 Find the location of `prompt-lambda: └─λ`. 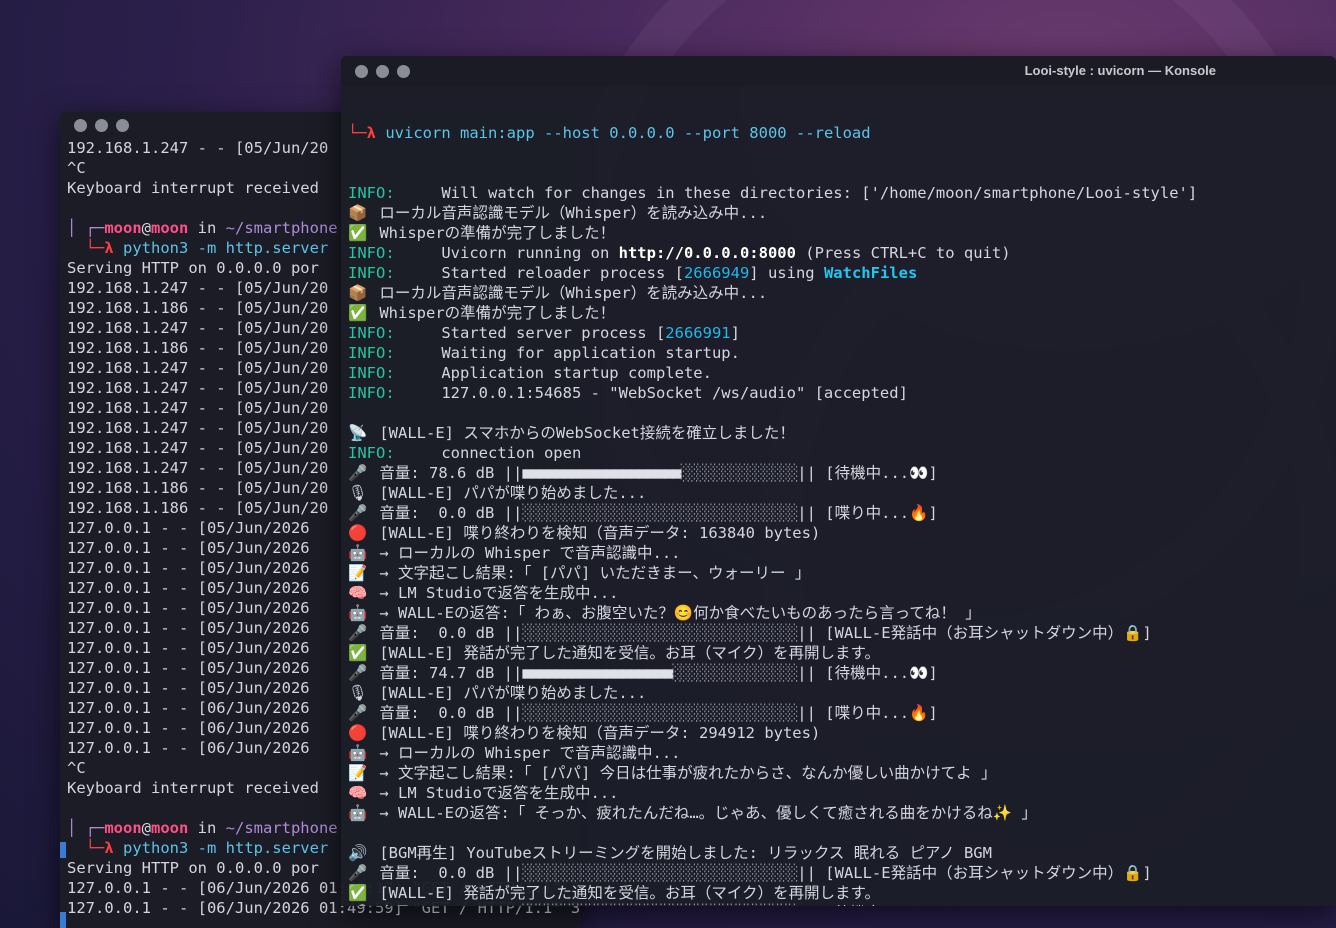

prompt-lambda: └─λ is located at coordinates (95, 848).